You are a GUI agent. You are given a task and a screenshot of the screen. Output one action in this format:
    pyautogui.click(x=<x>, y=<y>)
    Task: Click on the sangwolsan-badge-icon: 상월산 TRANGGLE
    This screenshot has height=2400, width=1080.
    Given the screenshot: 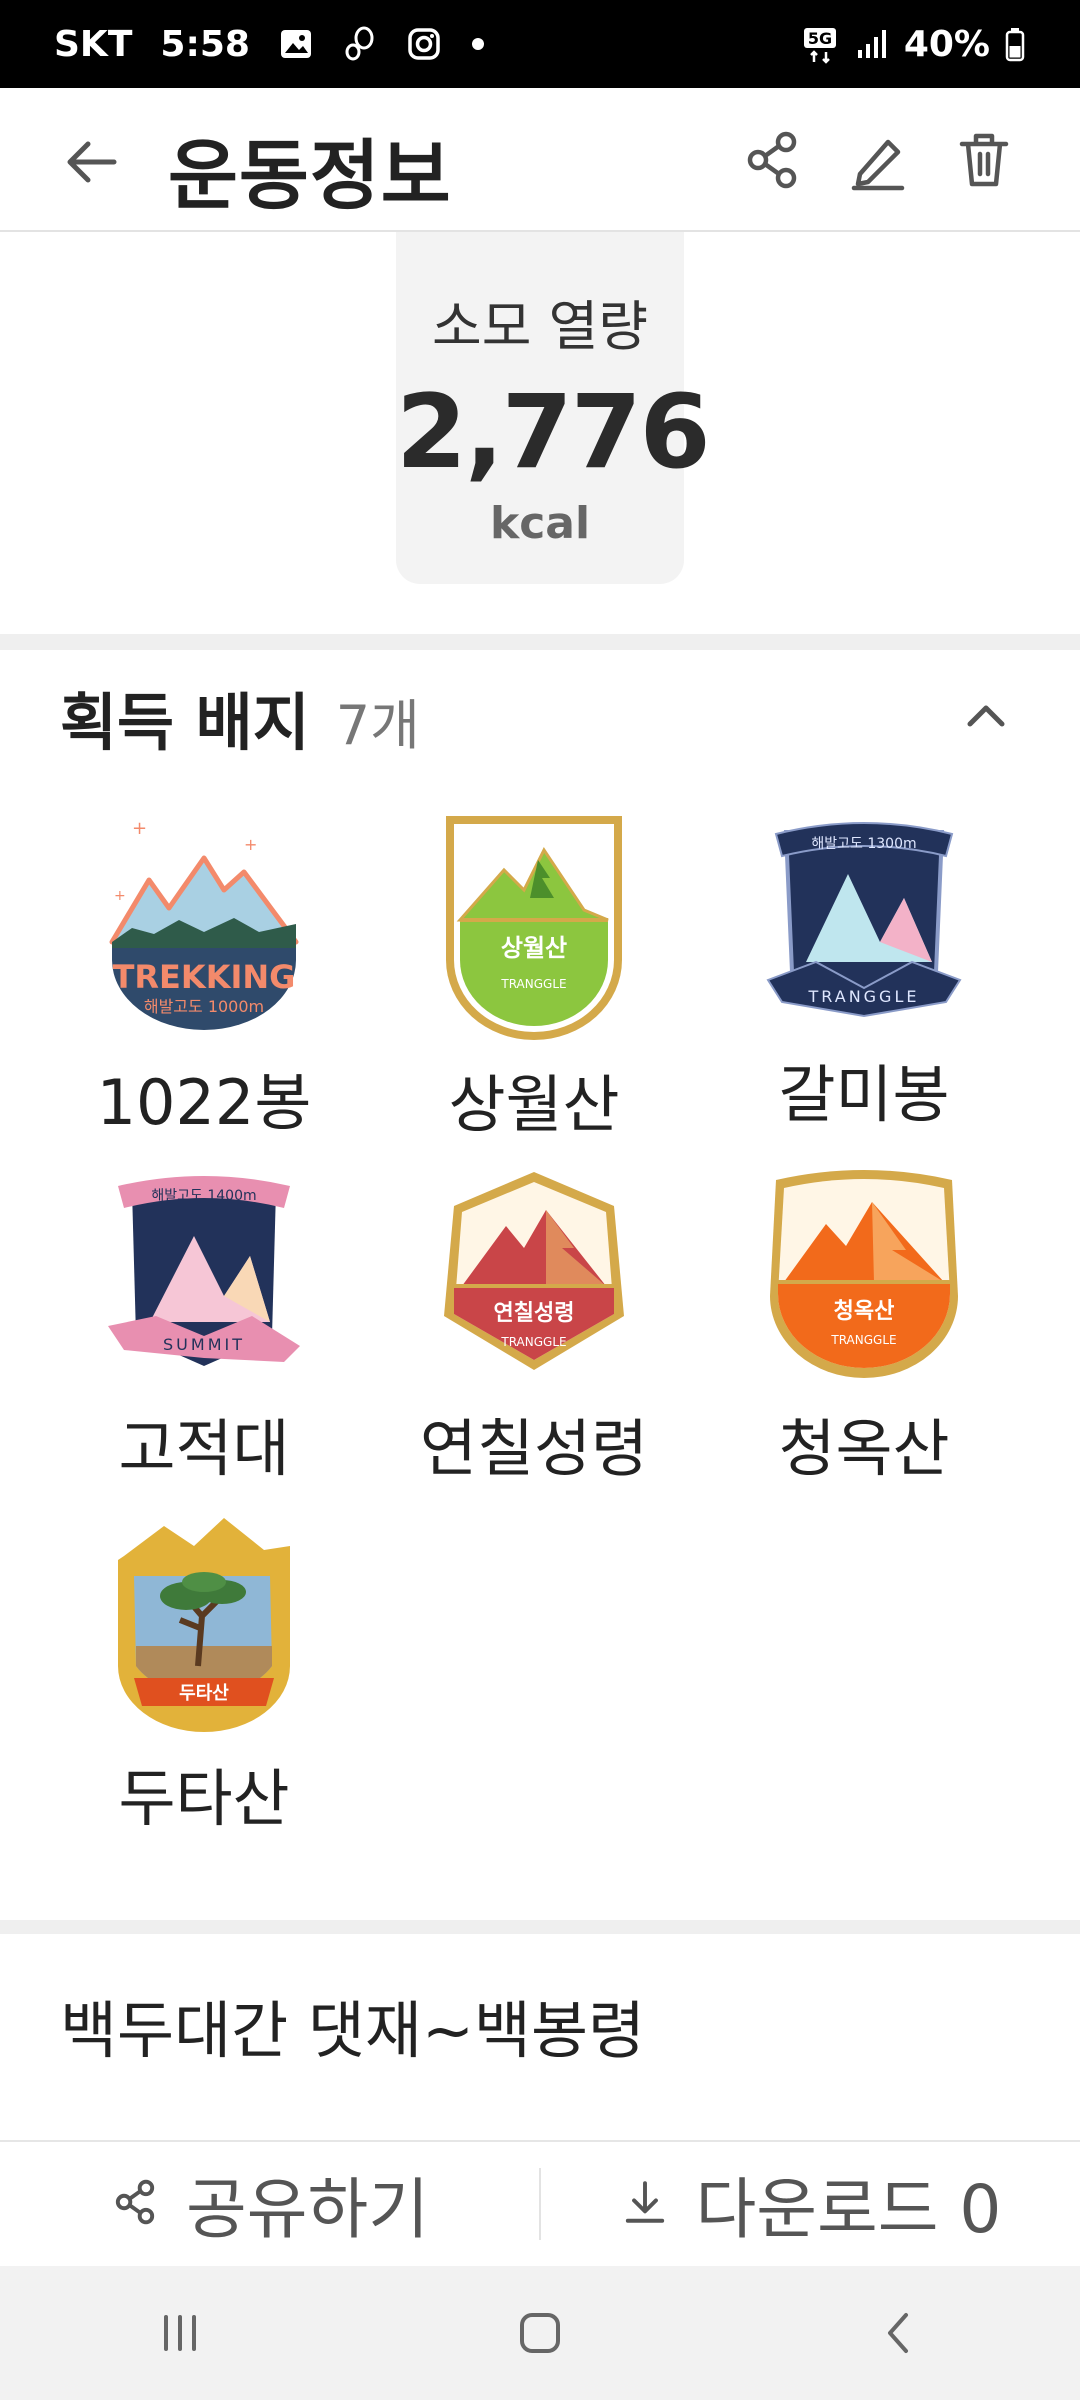 What is the action you would take?
    pyautogui.click(x=534, y=928)
    